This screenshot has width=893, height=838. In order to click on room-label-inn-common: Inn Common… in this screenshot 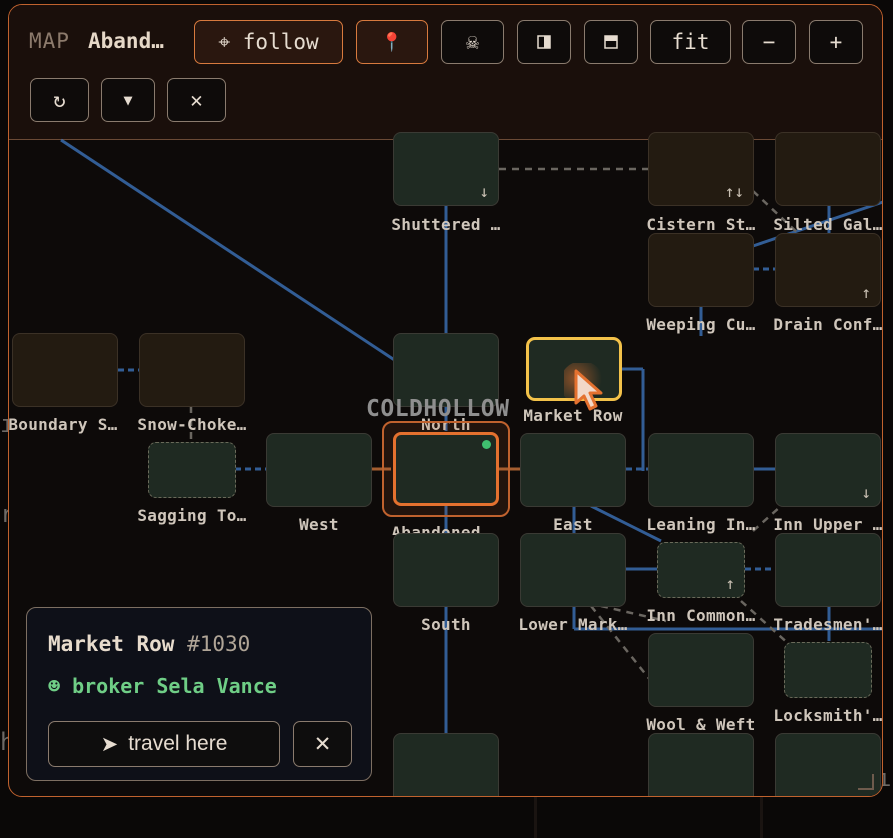, I will do `click(701, 615)`.